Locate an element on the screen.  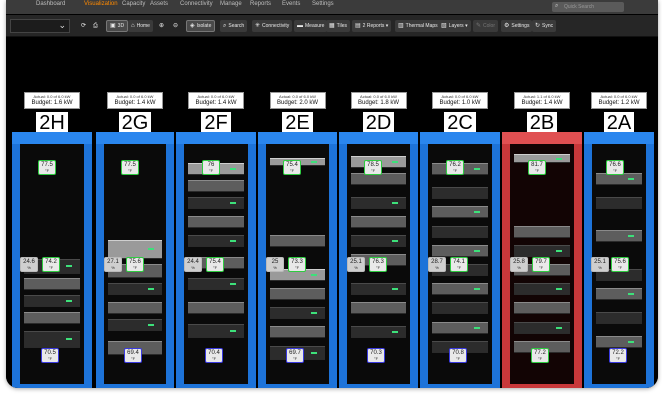
sensor-top-2e: 75.4 °F is located at coordinates (292, 167).